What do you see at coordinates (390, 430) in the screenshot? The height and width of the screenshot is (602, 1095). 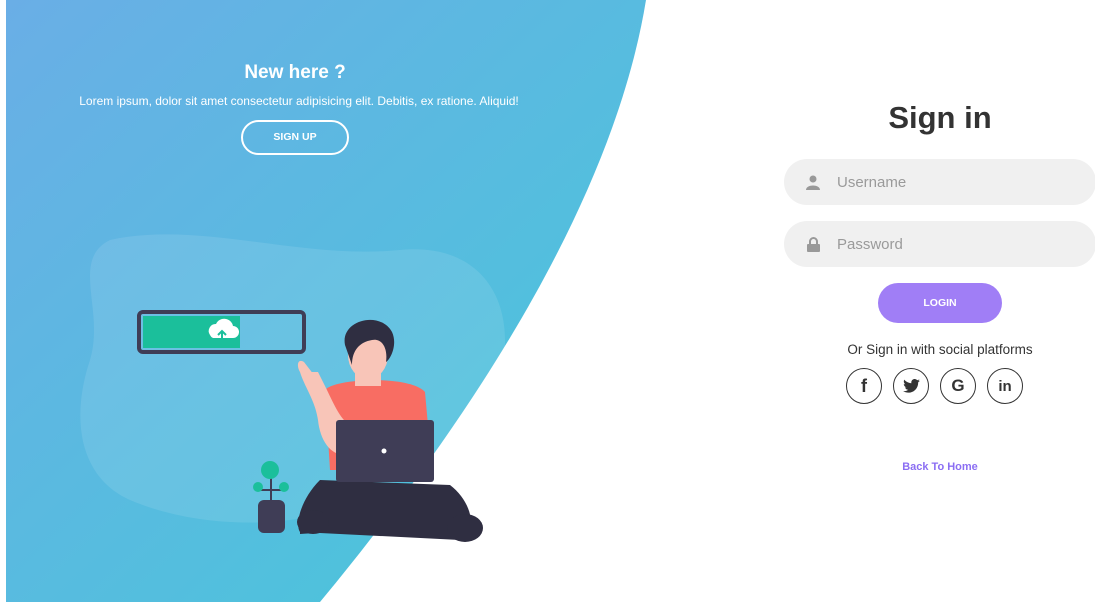 I see `person` at bounding box center [390, 430].